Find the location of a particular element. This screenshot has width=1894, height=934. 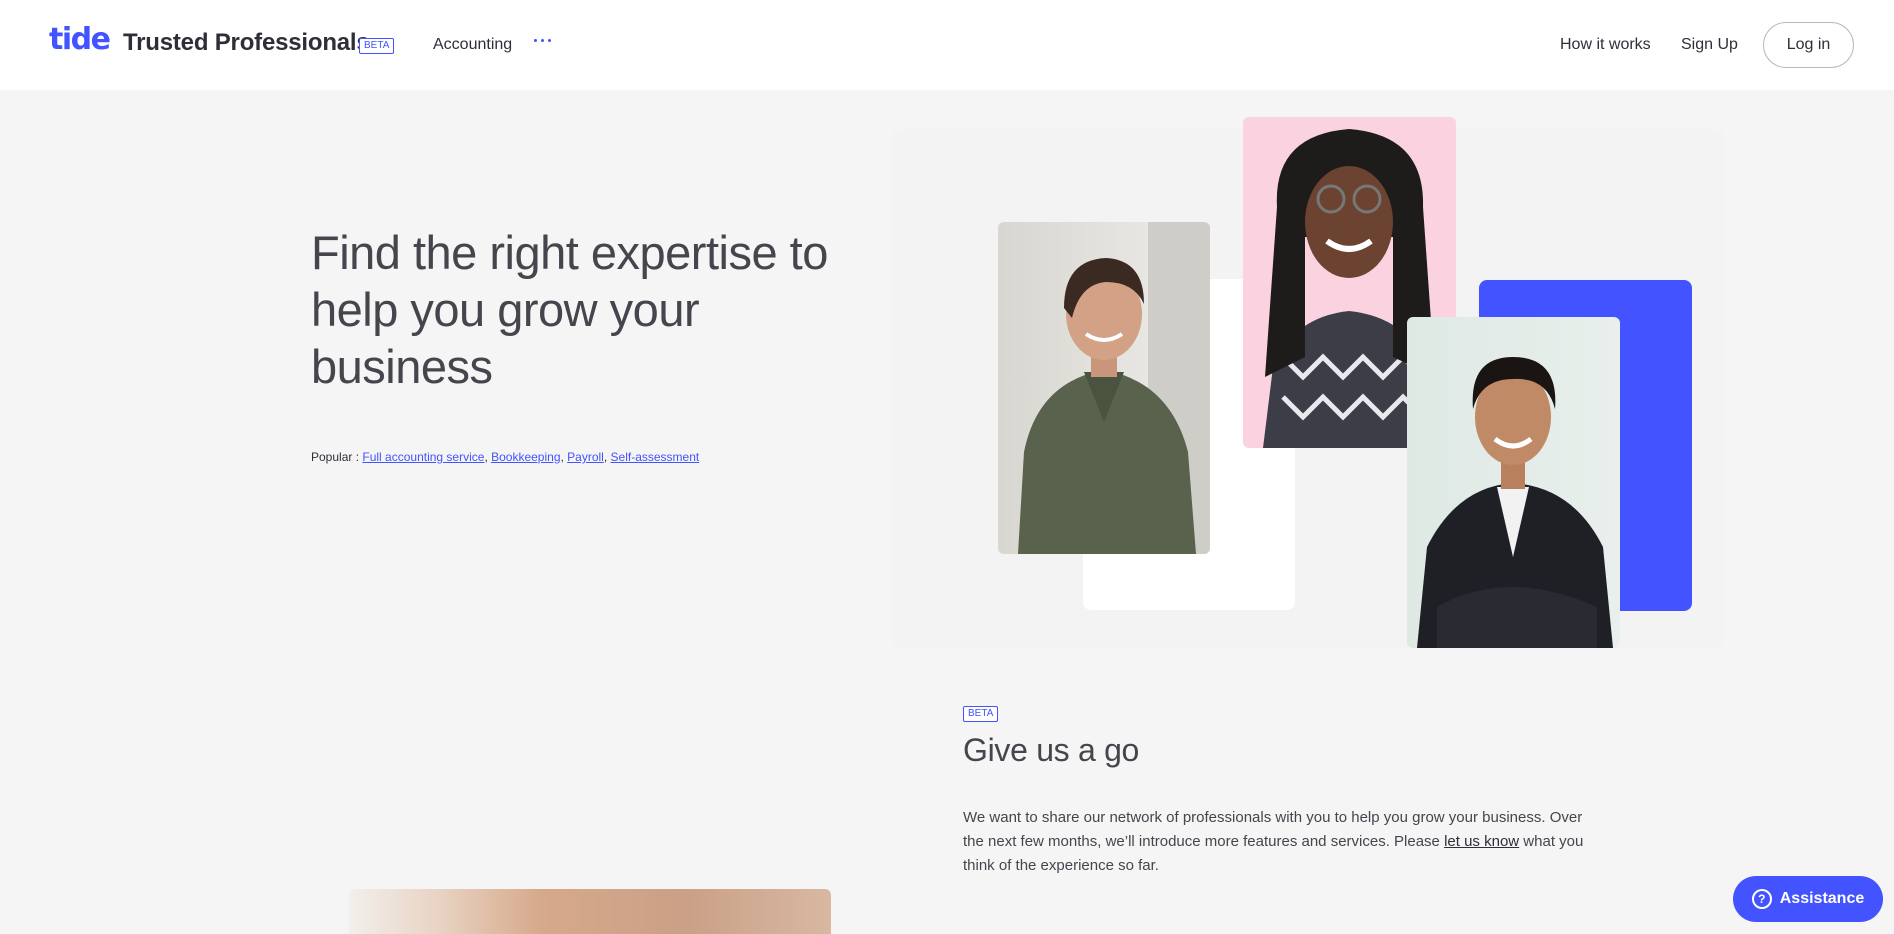

section-image is located at coordinates (590, 911).